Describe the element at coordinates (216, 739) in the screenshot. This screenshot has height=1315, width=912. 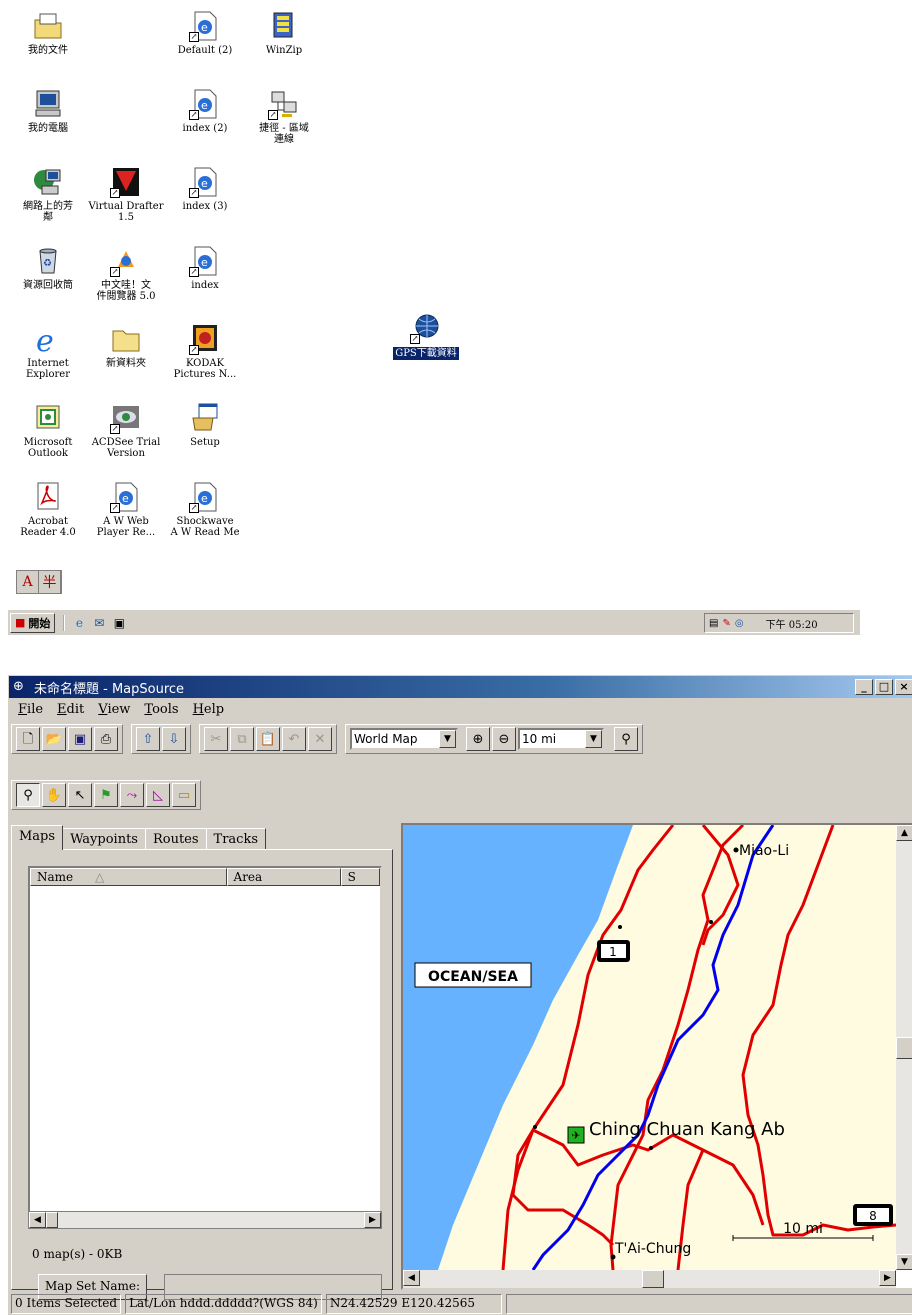
I see `cut-icon: ✂` at that location.